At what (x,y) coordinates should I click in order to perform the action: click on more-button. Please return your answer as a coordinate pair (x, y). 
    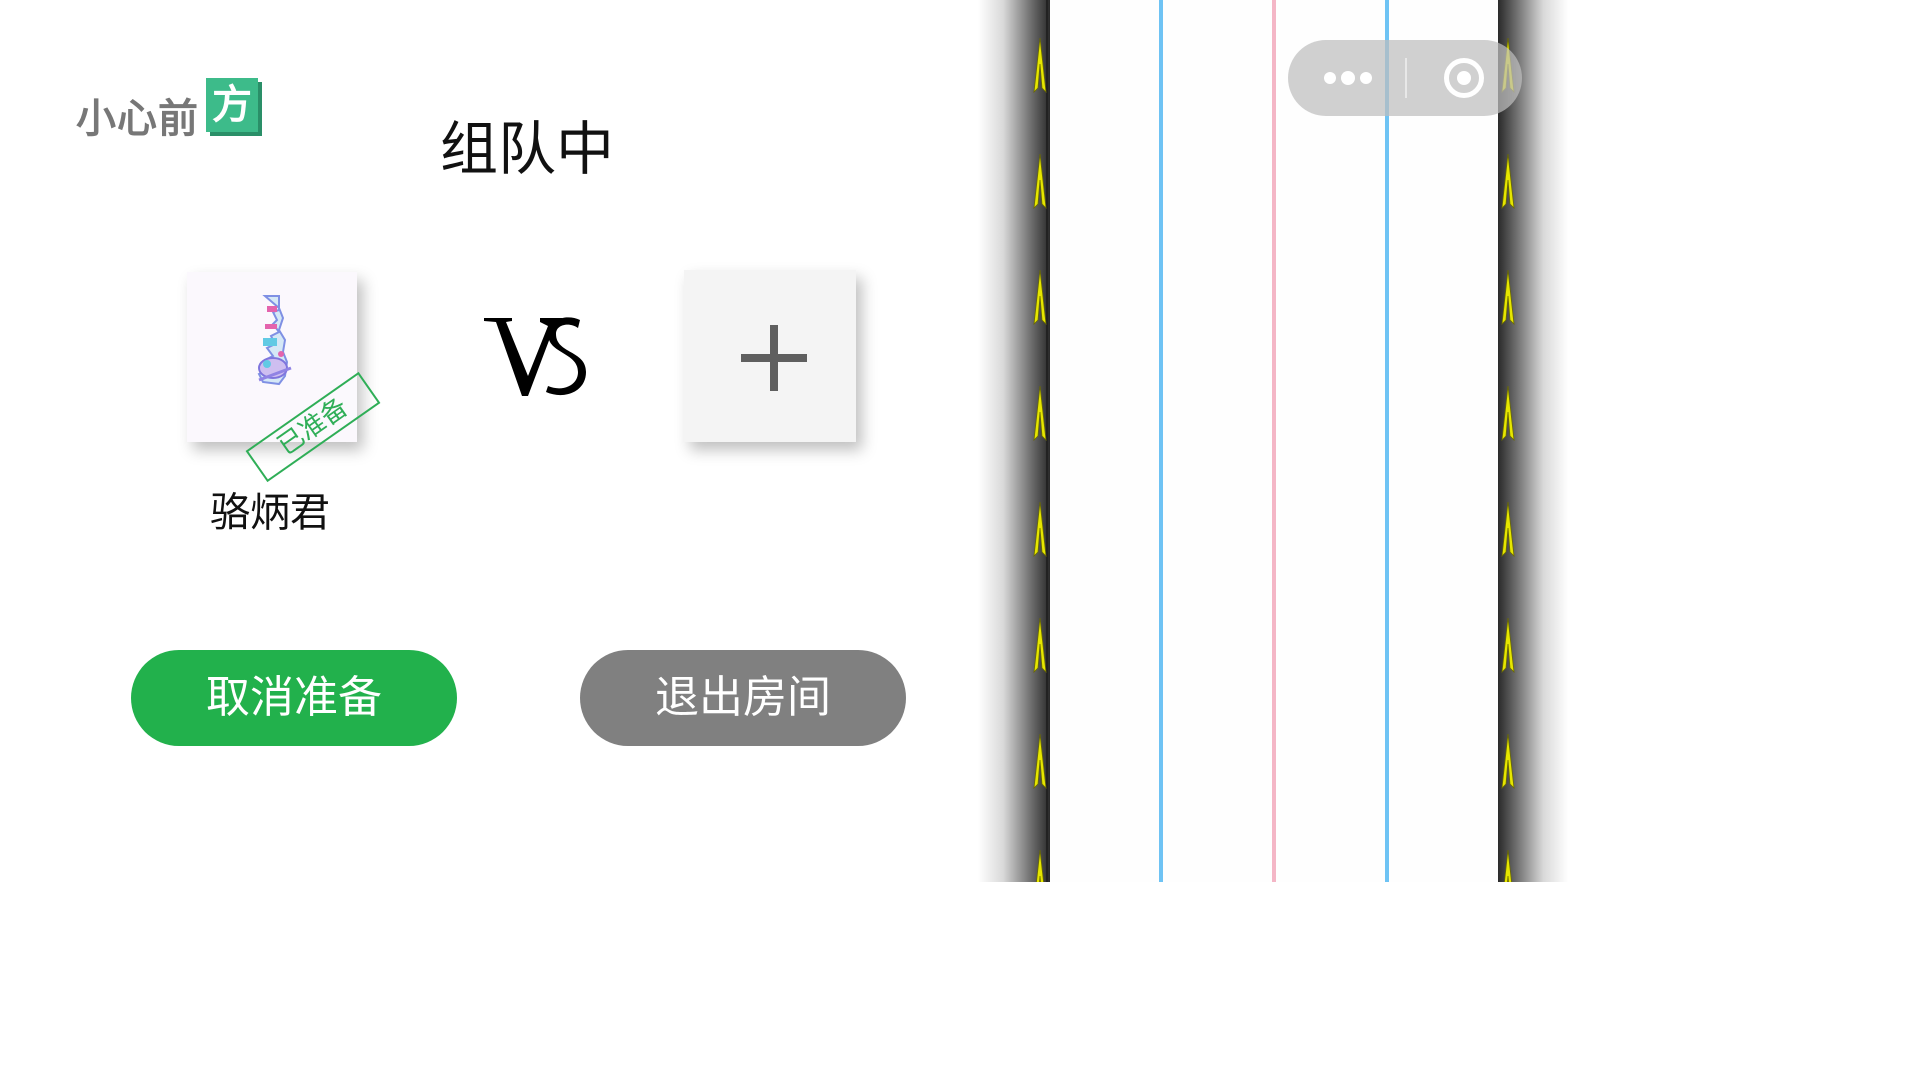
    Looking at the image, I should click on (1346, 78).